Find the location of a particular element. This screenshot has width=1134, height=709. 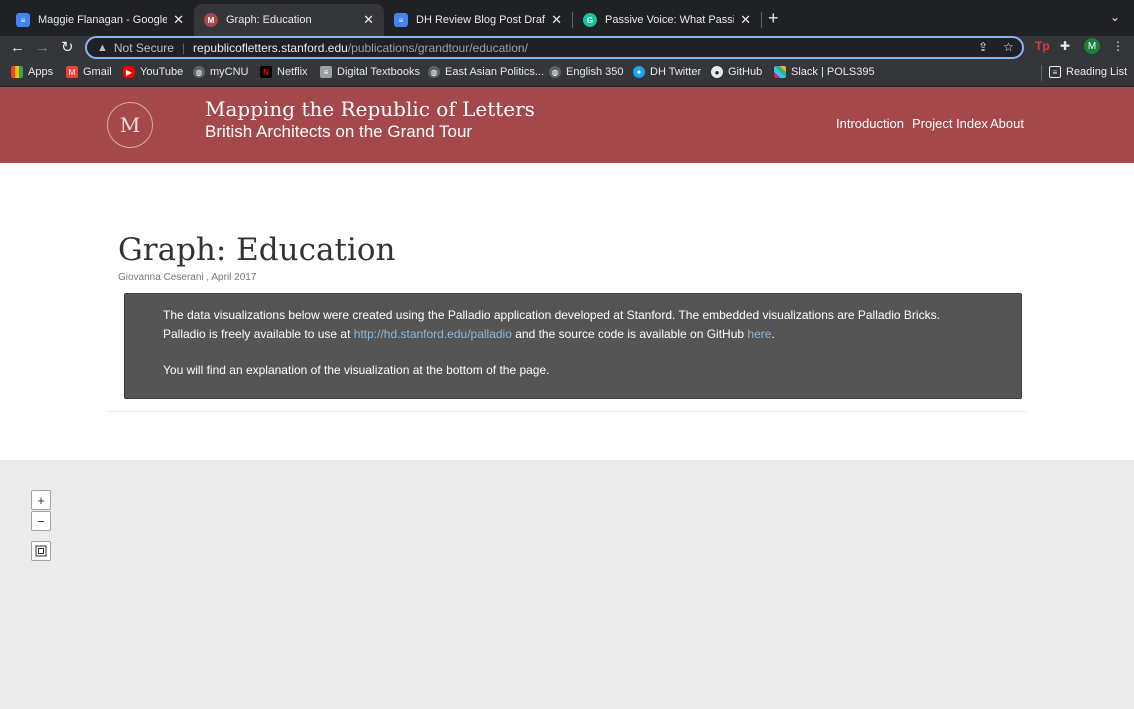

back-arrow-icon: ← is located at coordinates (17, 48).